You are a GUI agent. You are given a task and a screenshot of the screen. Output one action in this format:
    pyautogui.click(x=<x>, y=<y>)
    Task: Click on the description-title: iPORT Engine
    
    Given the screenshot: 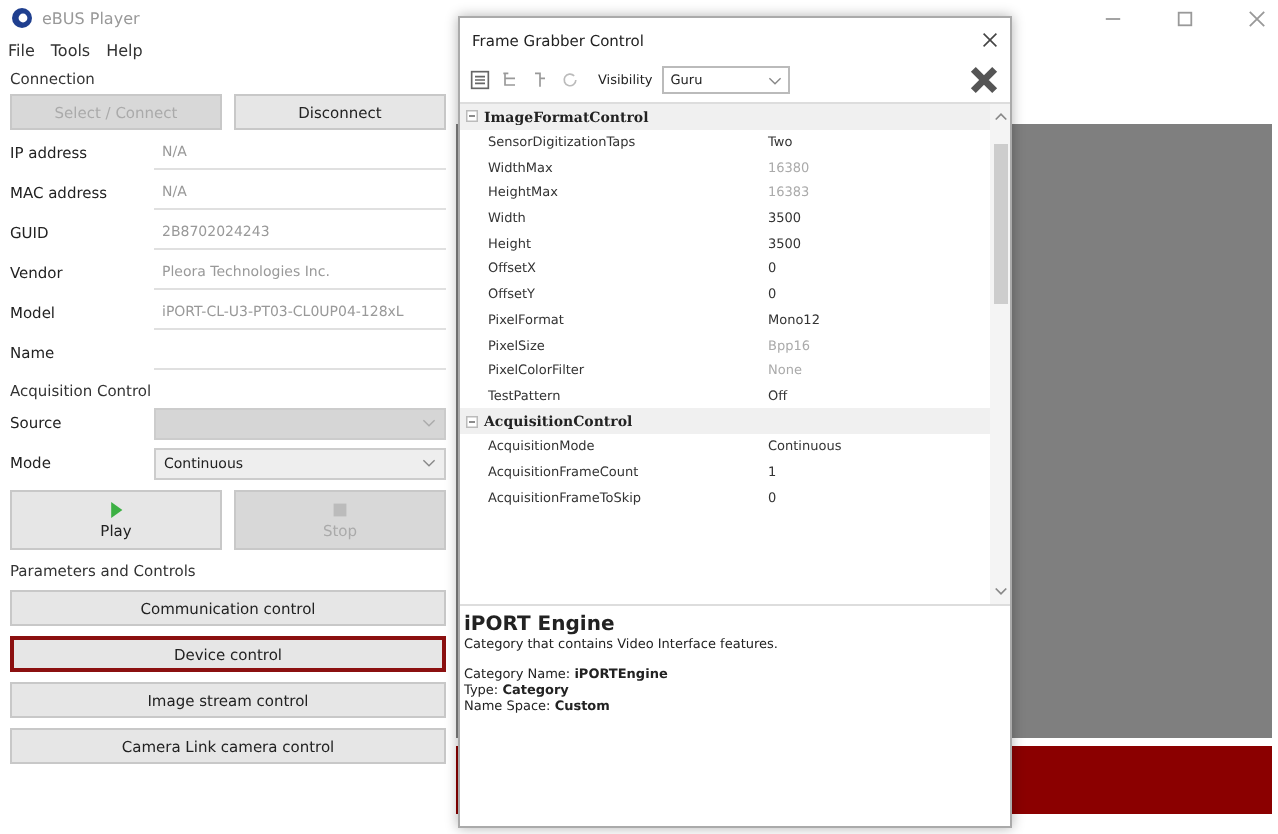 What is the action you would take?
    pyautogui.click(x=540, y=625)
    